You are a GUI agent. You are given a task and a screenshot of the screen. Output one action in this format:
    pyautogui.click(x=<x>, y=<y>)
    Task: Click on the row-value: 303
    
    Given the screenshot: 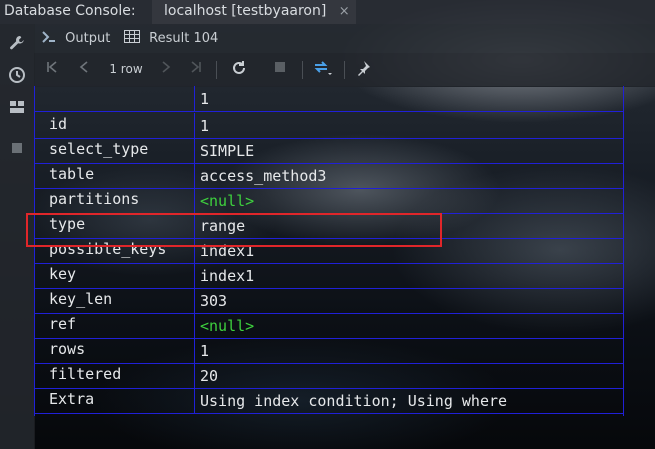 What is the action you would take?
    pyautogui.click(x=213, y=301)
    